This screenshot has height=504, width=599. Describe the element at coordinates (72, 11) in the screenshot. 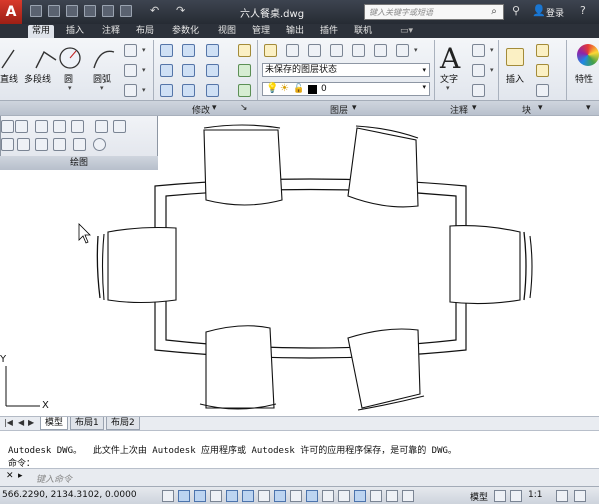

I see `save-icon` at that location.